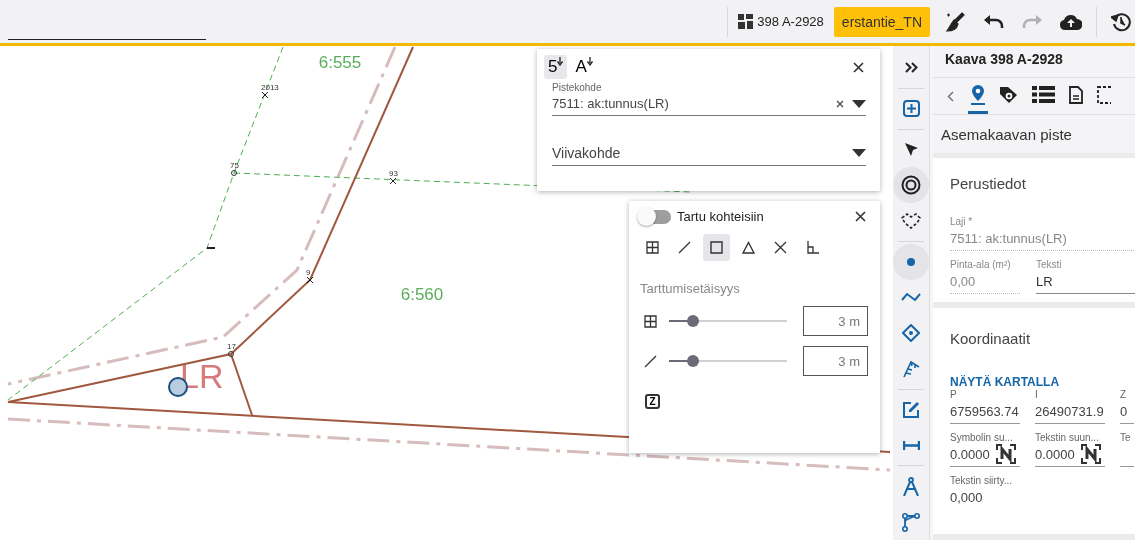  Describe the element at coordinates (911, 410) in the screenshot. I see `edit-icon` at that location.